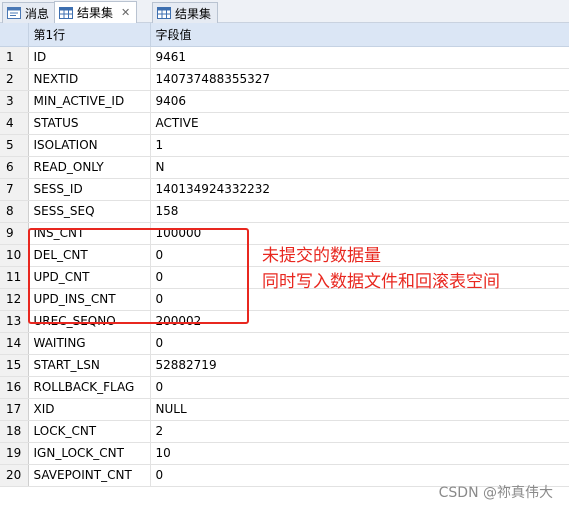 The width and height of the screenshot is (569, 509). What do you see at coordinates (359, 189) in the screenshot?
I see `field-value-cell: 140134924332232` at bounding box center [359, 189].